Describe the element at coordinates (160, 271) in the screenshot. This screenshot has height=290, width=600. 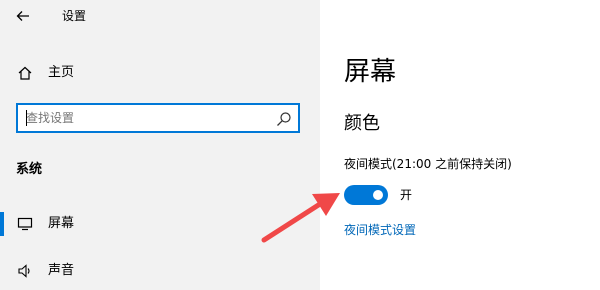
I see `sidebar-item-sound: 声音` at that location.